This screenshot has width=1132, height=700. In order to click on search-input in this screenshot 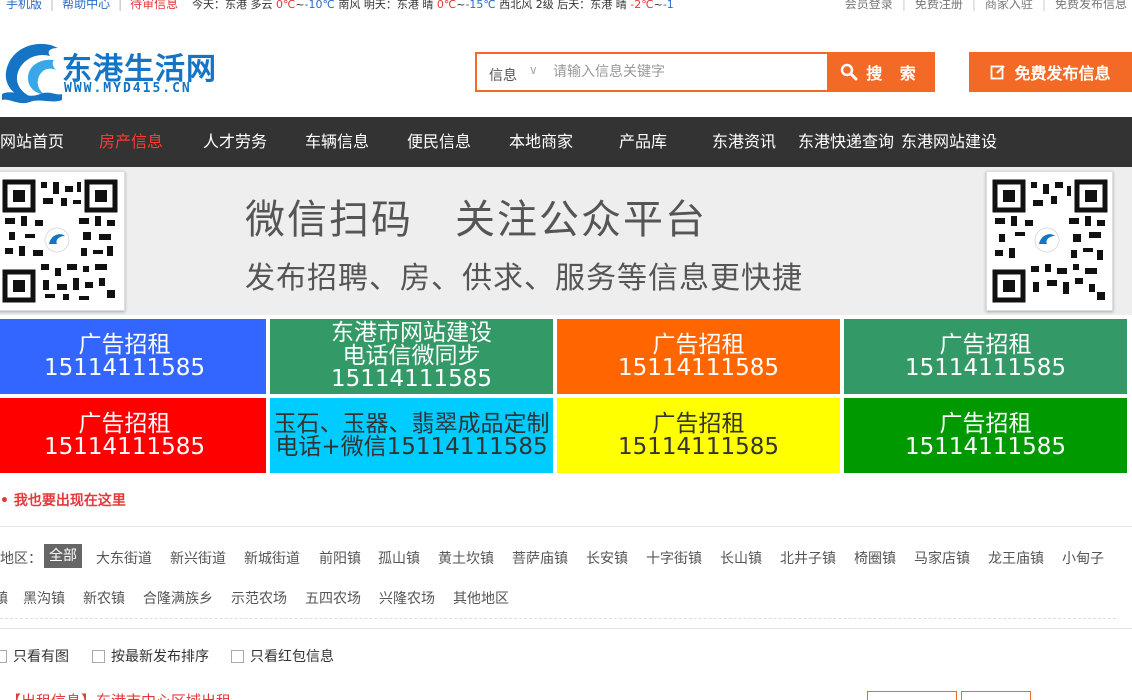, I will do `click(688, 72)`.